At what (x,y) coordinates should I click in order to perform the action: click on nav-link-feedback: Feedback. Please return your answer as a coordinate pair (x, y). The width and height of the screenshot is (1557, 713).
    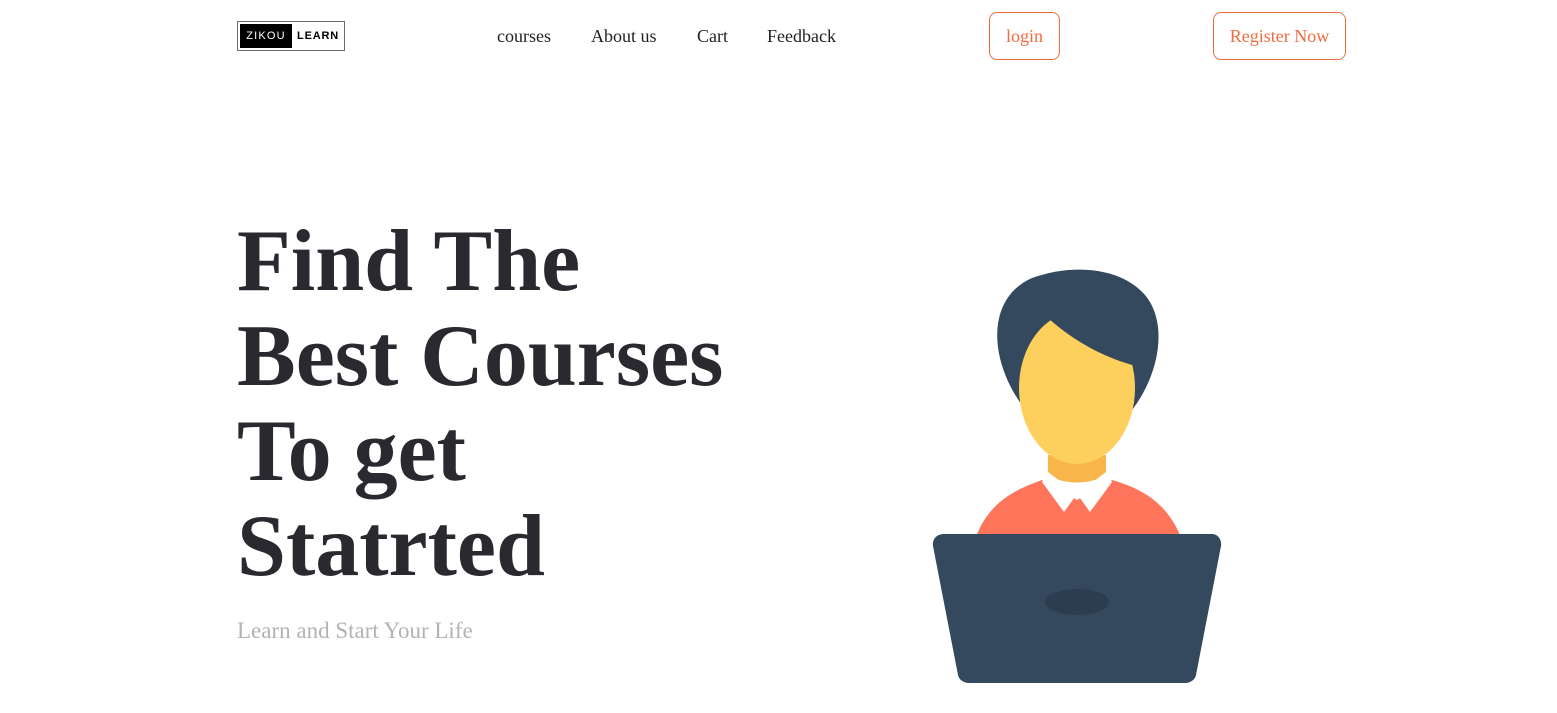
    Looking at the image, I should click on (801, 36).